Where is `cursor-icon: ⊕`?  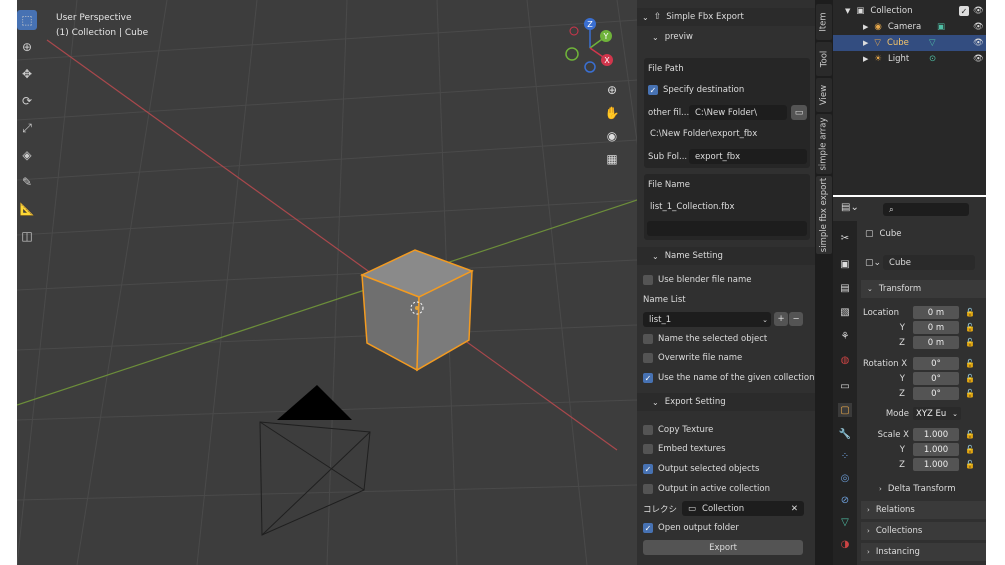
cursor-icon: ⊕ is located at coordinates (27, 47).